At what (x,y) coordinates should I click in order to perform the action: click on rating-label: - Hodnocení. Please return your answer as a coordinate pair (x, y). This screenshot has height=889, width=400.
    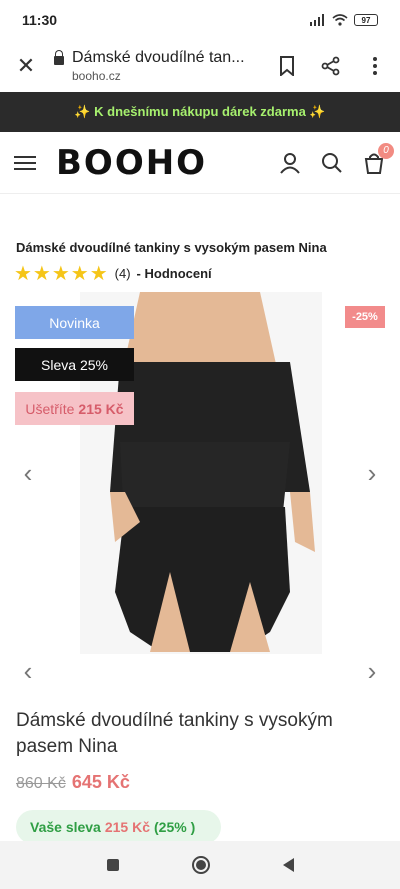
    Looking at the image, I should click on (174, 273).